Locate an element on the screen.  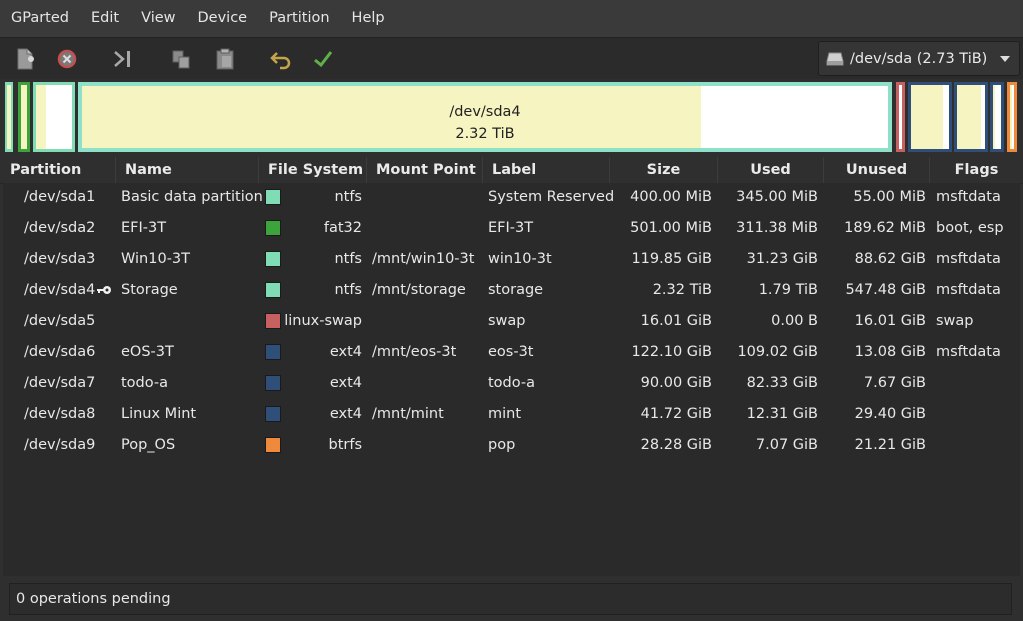
paste-button is located at coordinates (225, 59).